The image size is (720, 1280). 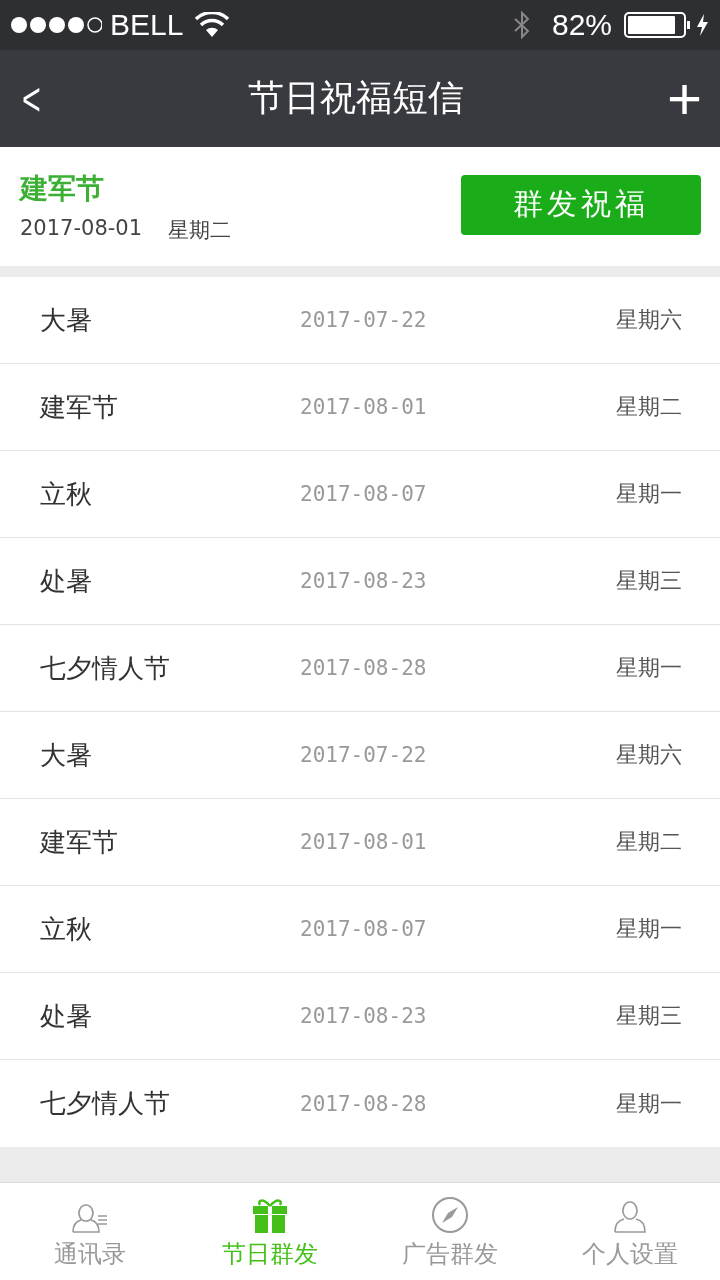 What do you see at coordinates (56, 25) in the screenshot?
I see `signal-icon` at bounding box center [56, 25].